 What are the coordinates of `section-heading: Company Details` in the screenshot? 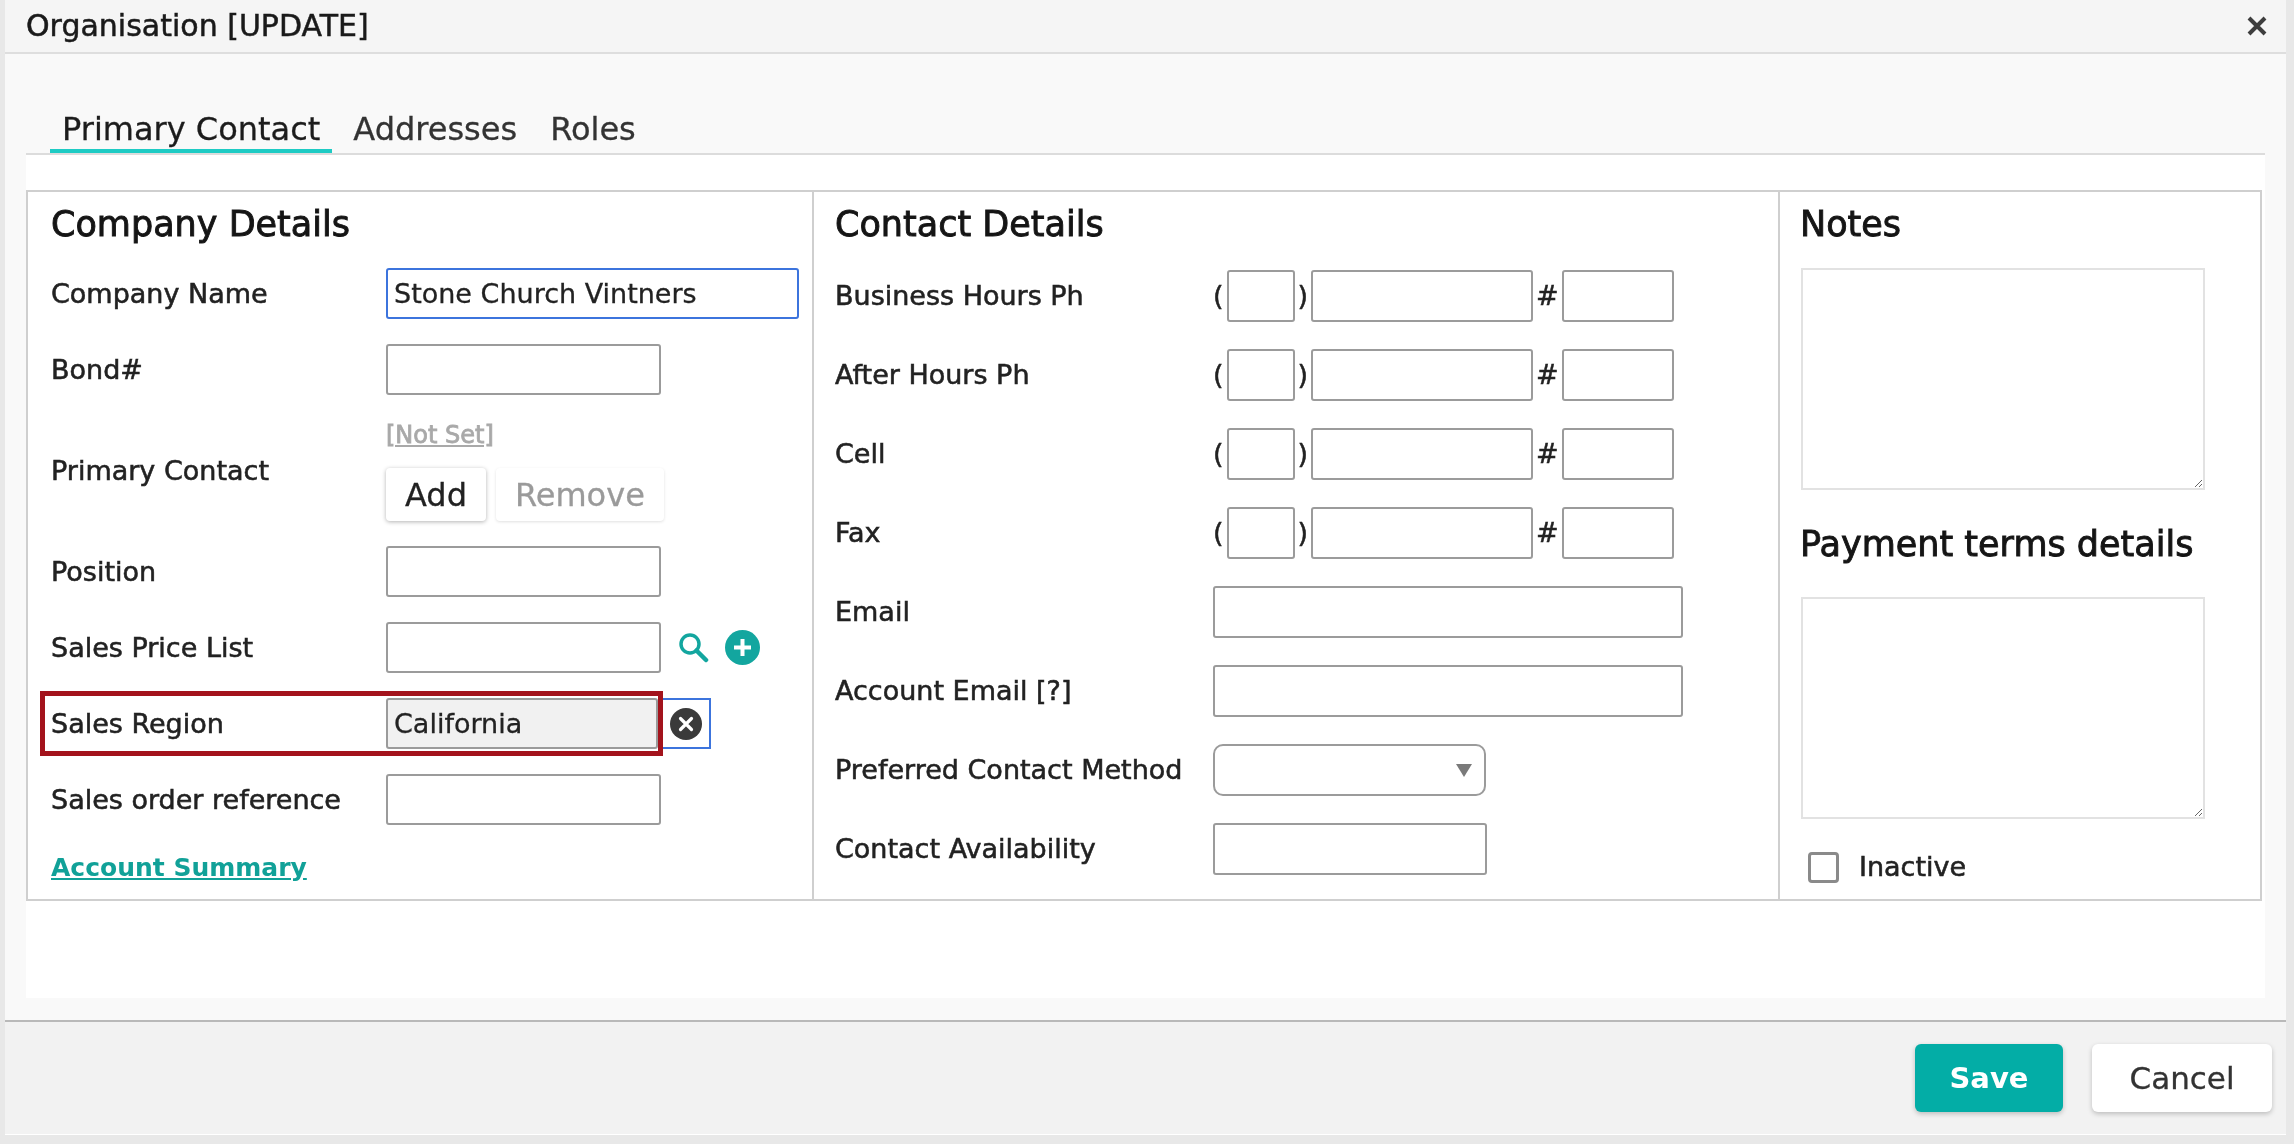 It's located at (200, 224).